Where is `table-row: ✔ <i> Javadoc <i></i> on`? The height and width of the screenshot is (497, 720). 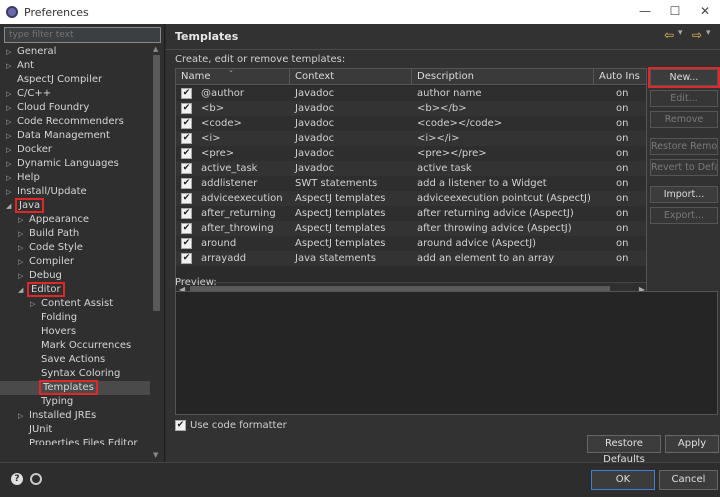
table-row: ✔ <i> Javadoc <i></i> on is located at coordinates (411, 138).